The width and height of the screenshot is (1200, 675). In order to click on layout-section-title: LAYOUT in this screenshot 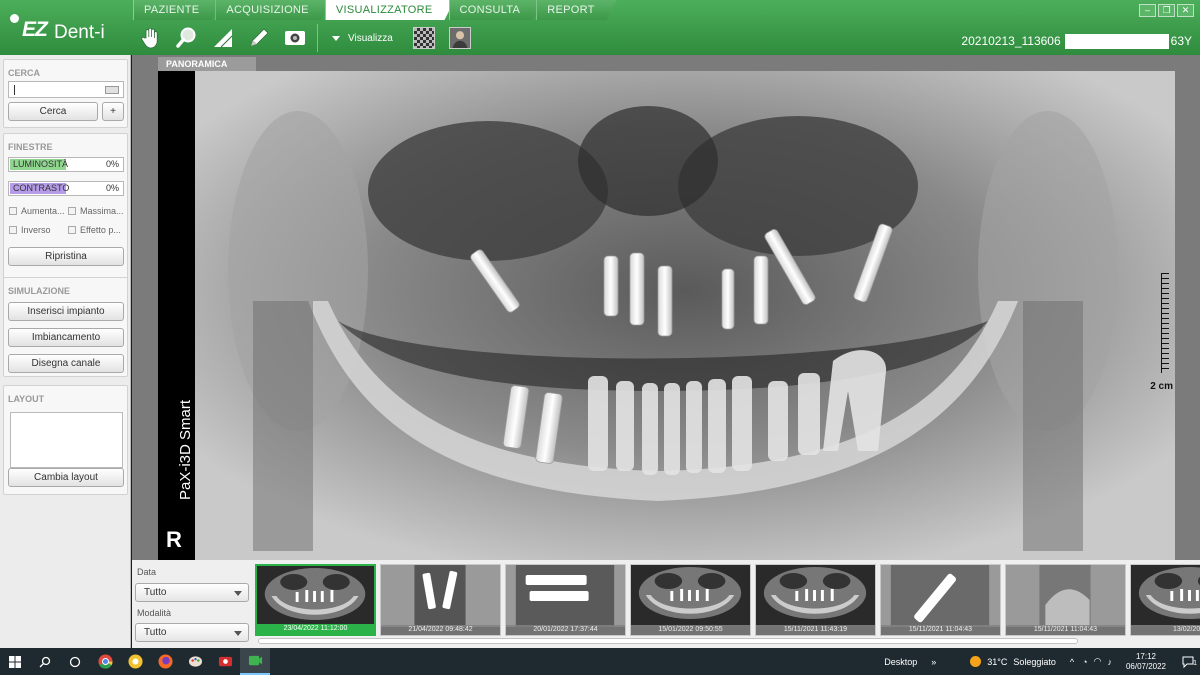, I will do `click(26, 399)`.